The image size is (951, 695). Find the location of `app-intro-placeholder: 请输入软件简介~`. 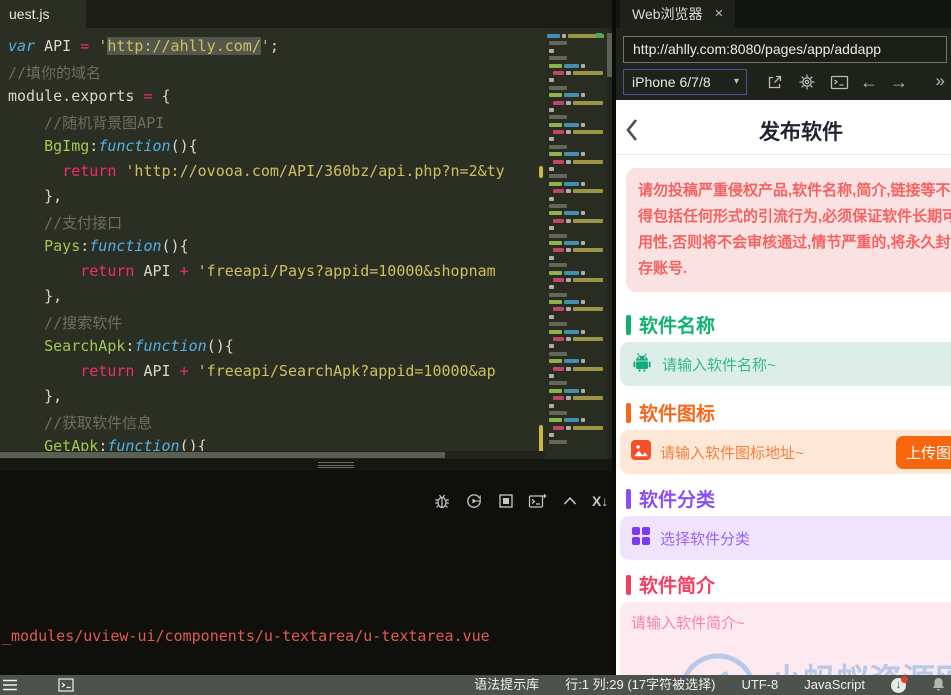

app-intro-placeholder: 请输入软件简介~ is located at coordinates (688, 623).